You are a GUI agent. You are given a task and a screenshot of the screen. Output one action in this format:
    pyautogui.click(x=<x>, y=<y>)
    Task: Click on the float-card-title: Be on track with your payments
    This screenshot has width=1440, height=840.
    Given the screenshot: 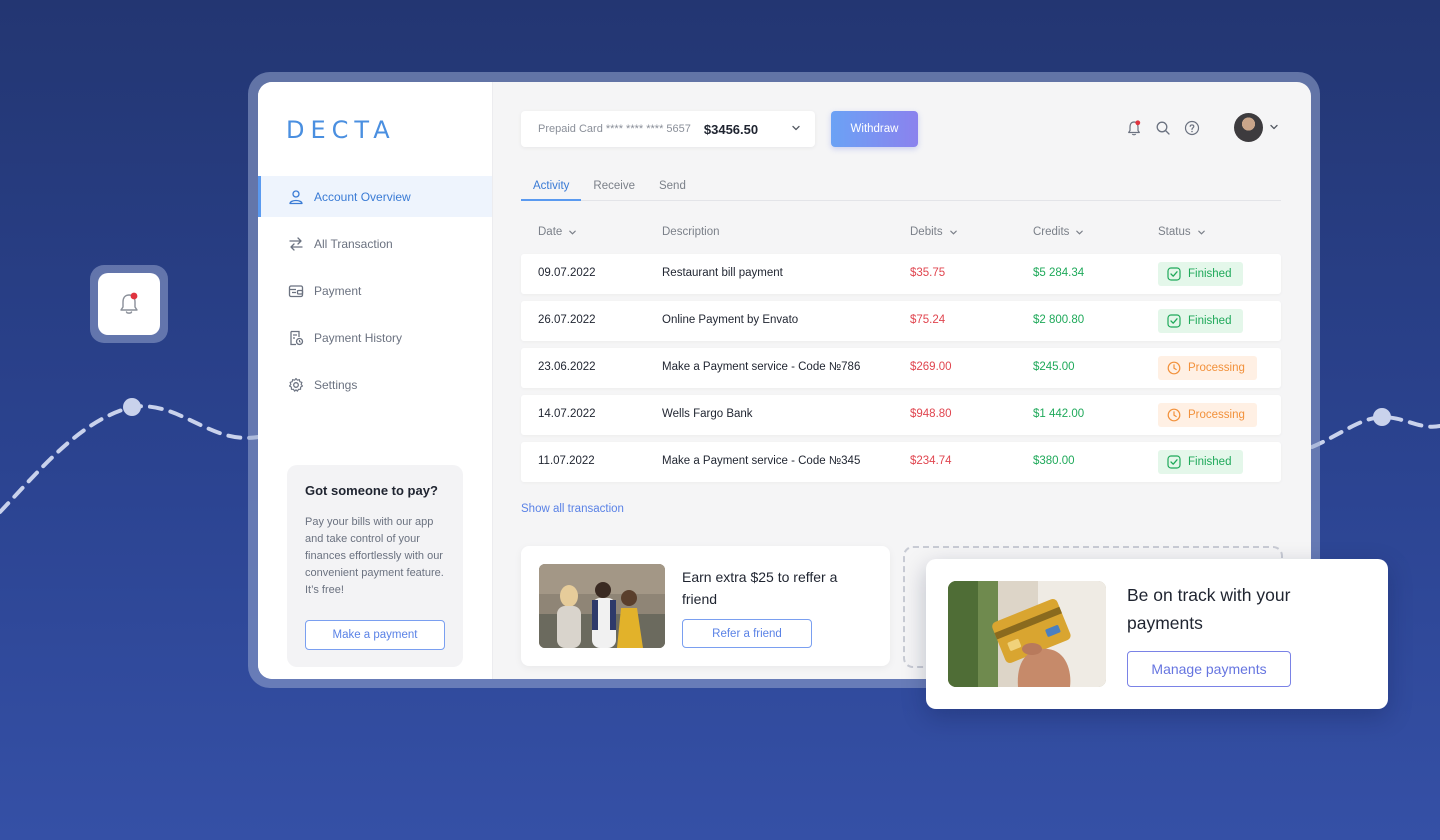 What is the action you would take?
    pyautogui.click(x=1209, y=609)
    